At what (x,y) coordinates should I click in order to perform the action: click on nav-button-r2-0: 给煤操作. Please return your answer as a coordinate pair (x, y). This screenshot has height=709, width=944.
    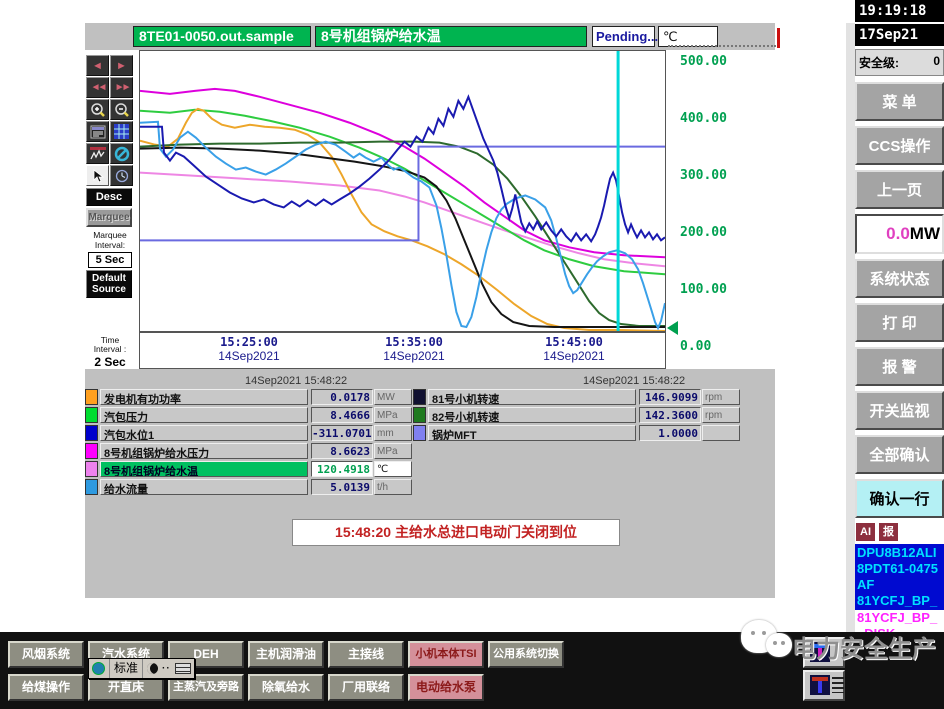
    Looking at the image, I should click on (46, 687).